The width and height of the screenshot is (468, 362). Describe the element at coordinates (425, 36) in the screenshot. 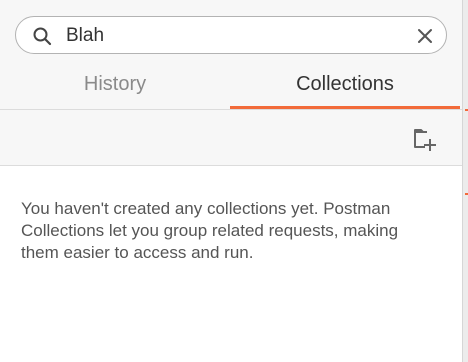

I see `close-icon` at that location.